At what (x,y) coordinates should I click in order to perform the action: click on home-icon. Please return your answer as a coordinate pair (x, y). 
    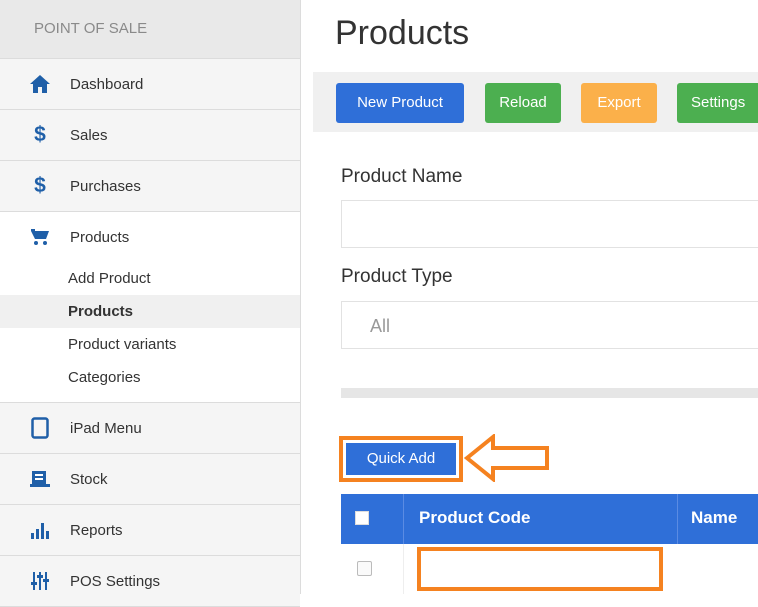
    Looking at the image, I should click on (40, 84).